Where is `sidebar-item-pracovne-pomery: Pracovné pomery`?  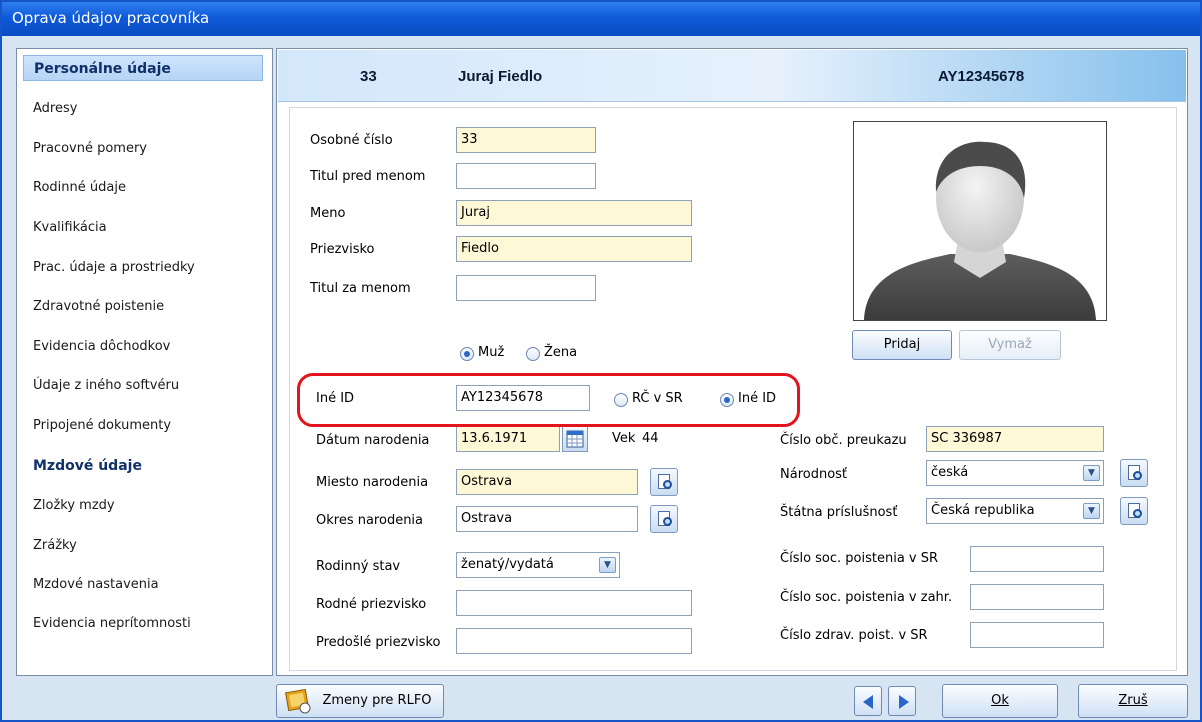
sidebar-item-pracovne-pomery: Pracovné pomery is located at coordinates (143, 148).